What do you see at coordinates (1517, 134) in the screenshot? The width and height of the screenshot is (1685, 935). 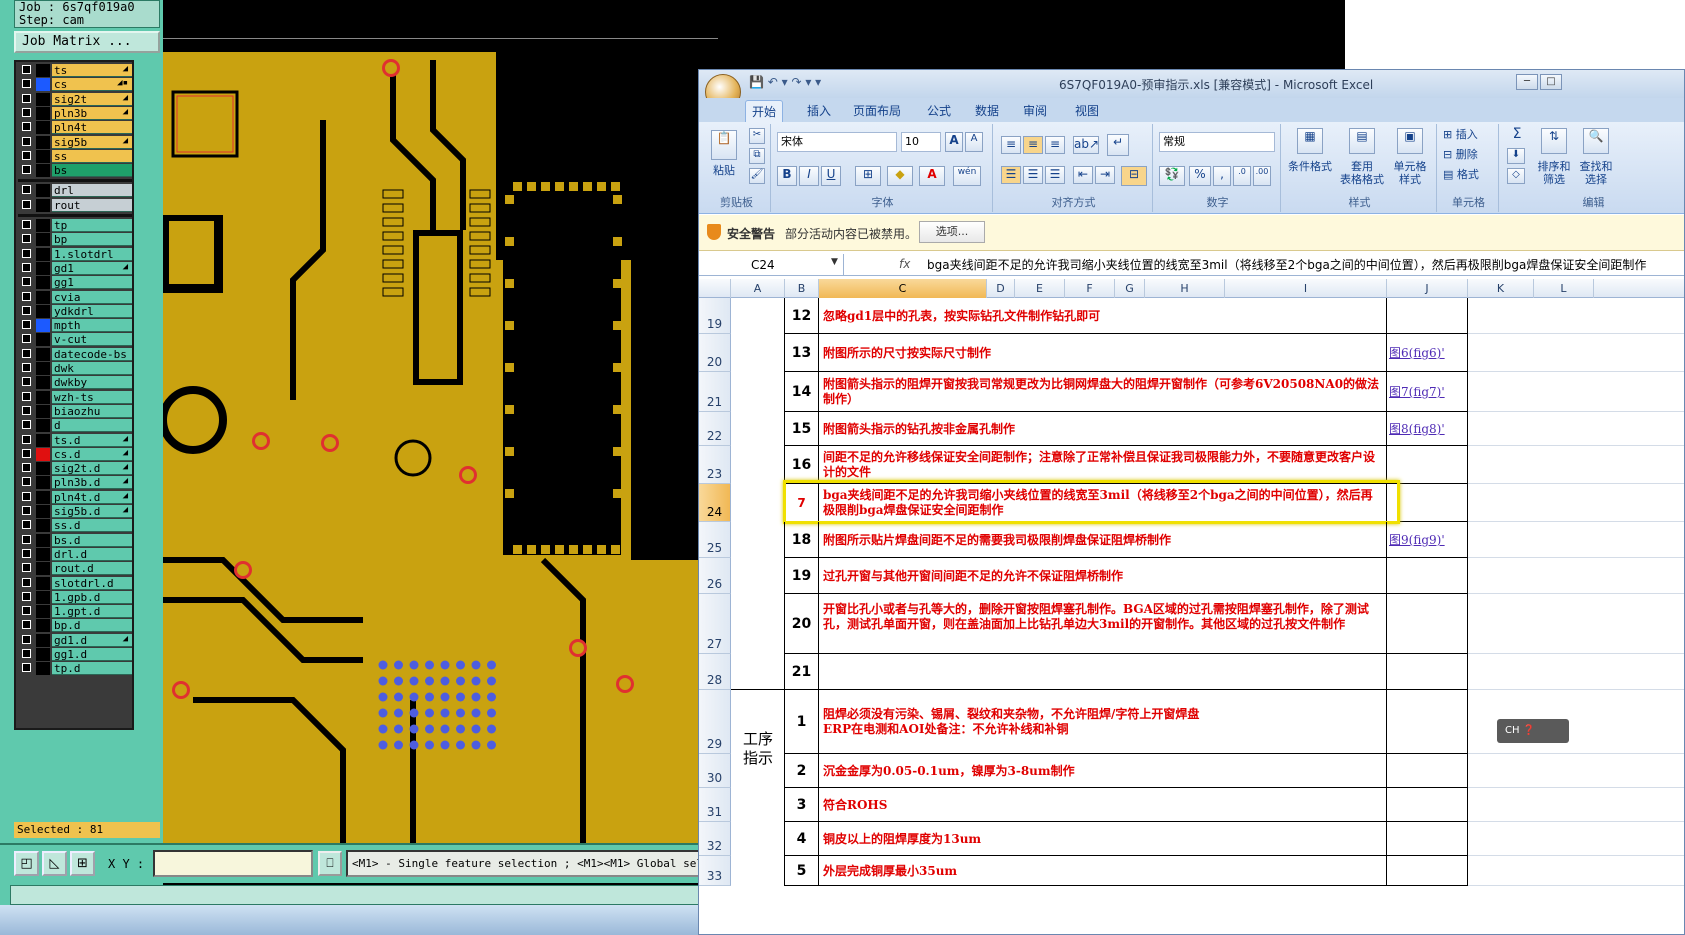 I see `autosum-button: Σ` at bounding box center [1517, 134].